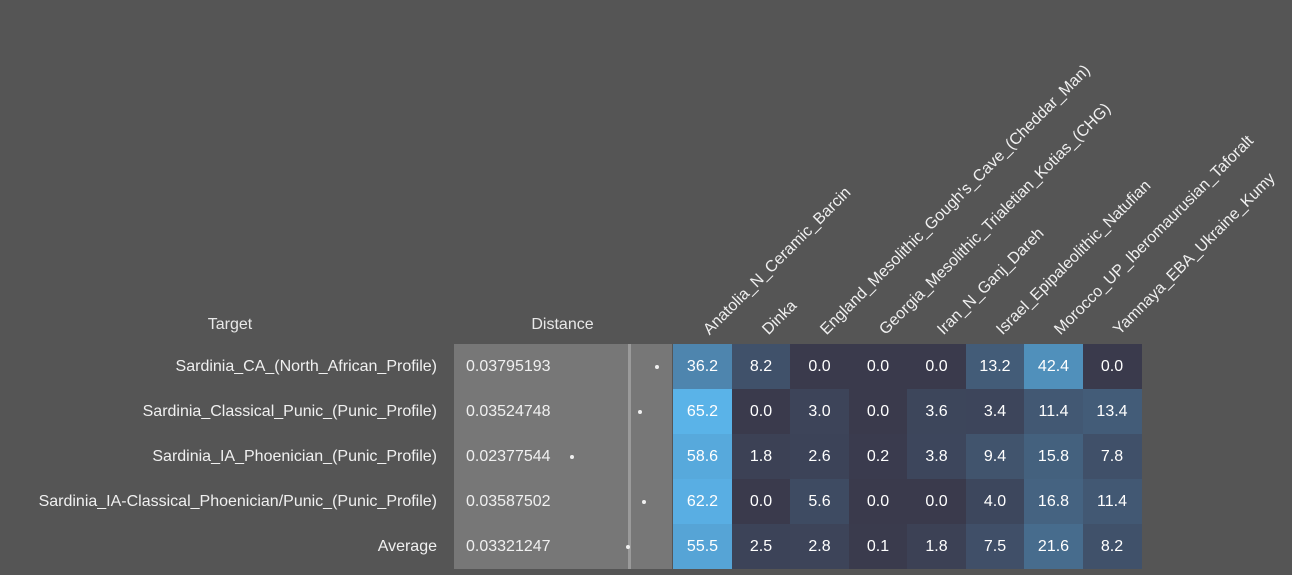 This screenshot has width=1292, height=575. Describe the element at coordinates (878, 546) in the screenshot. I see `admixture-cell: 0.1` at that location.